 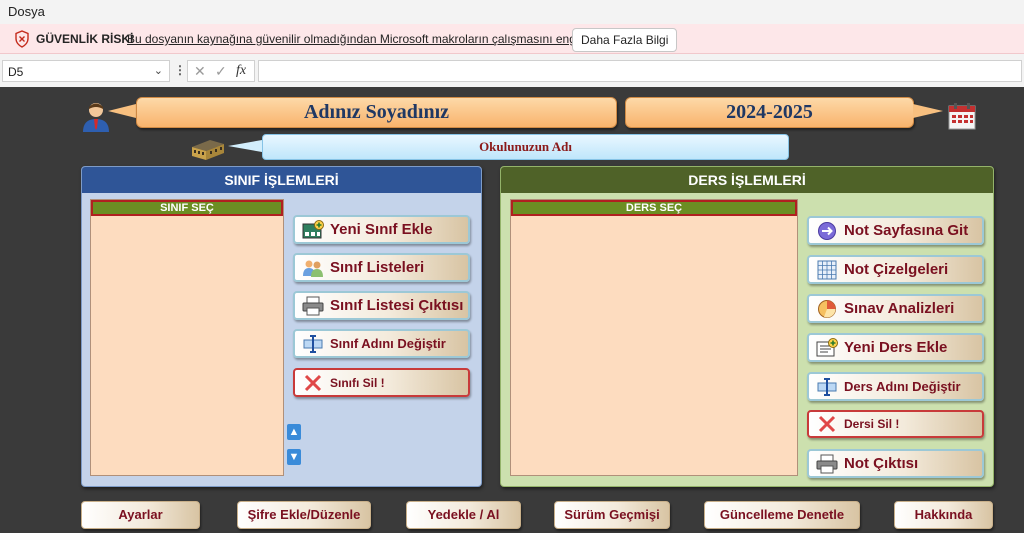 What do you see at coordinates (357, 382) in the screenshot?
I see `delete-class-label: Sınıfı Sil !` at bounding box center [357, 382].